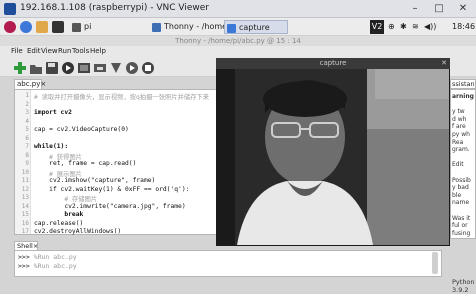  Describe the element at coordinates (27, 112) in the screenshot. I see `line-number: 3` at that location.